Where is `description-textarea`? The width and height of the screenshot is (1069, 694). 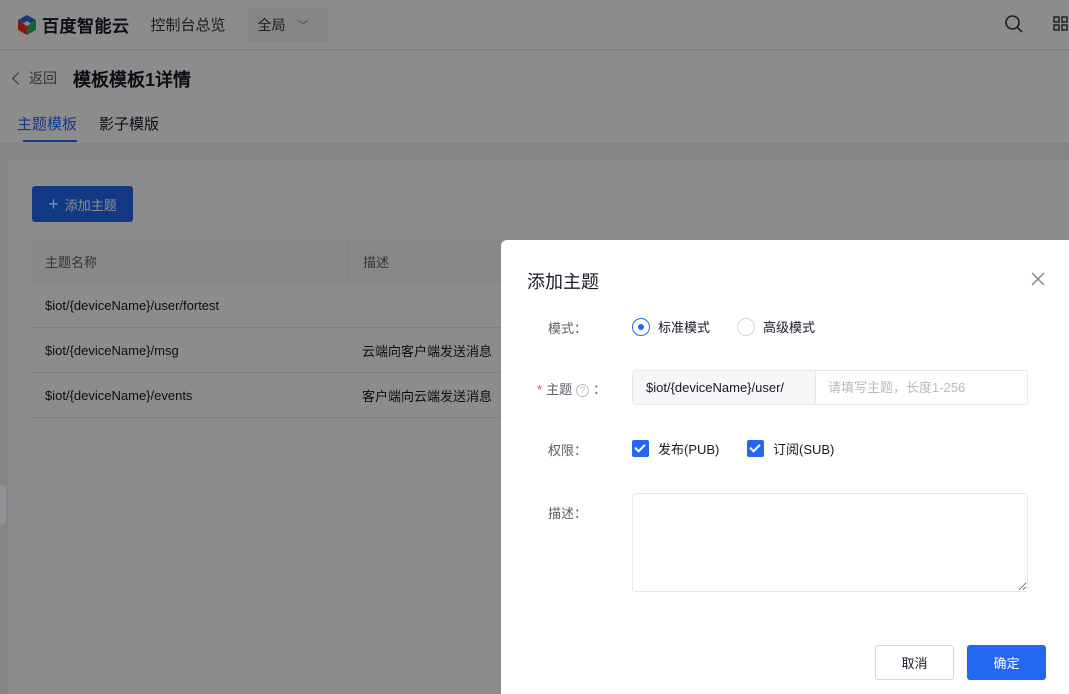 description-textarea is located at coordinates (830, 542).